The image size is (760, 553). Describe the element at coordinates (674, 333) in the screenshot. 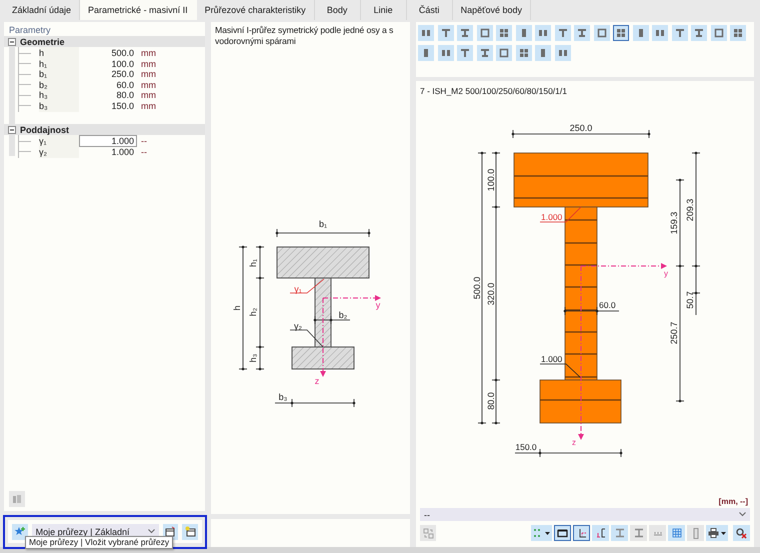

I see `dimension-label: 250.7` at that location.